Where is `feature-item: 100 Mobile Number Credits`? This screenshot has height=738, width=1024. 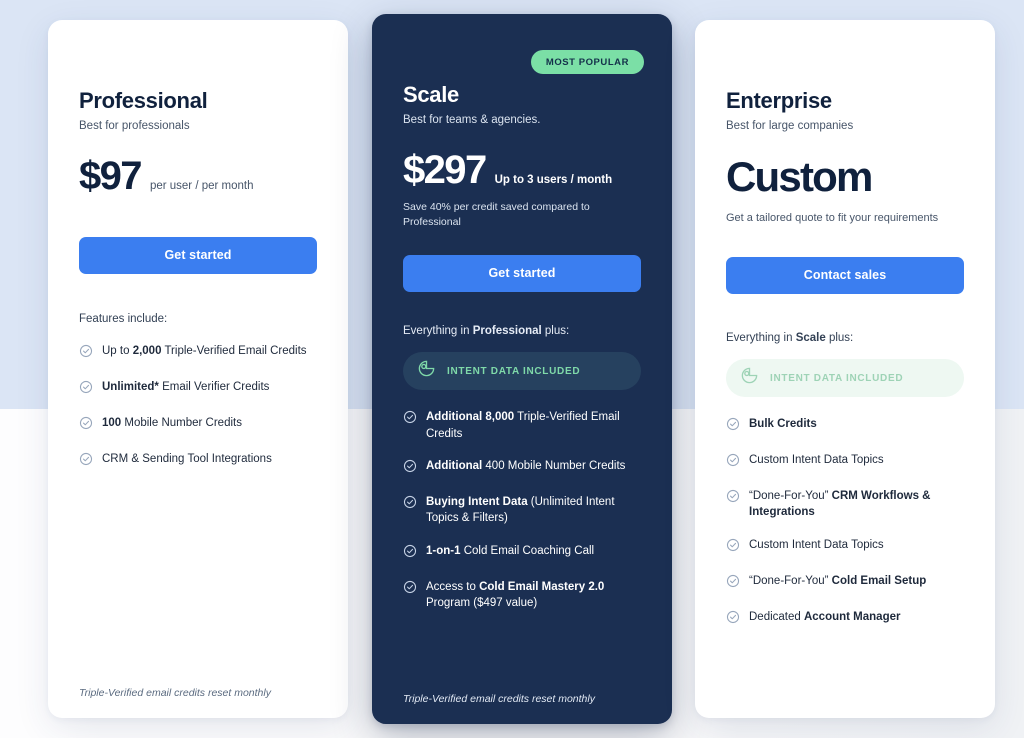
feature-item: 100 Mobile Number Credits is located at coordinates (198, 425).